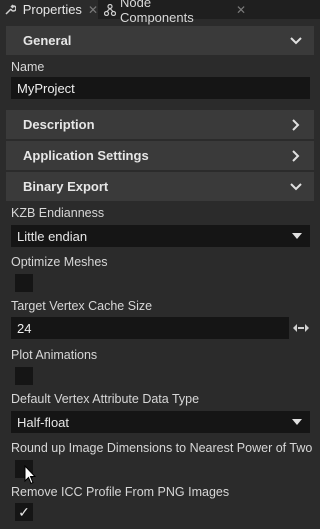 The image size is (320, 529). Describe the element at coordinates (54, 355) in the screenshot. I see `plot-animations-label: Plot Animations` at that location.